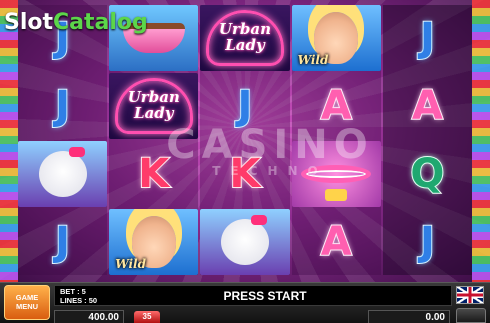  What do you see at coordinates (100, 22) in the screenshot?
I see `logo-catalog: Catalog` at bounding box center [100, 22].